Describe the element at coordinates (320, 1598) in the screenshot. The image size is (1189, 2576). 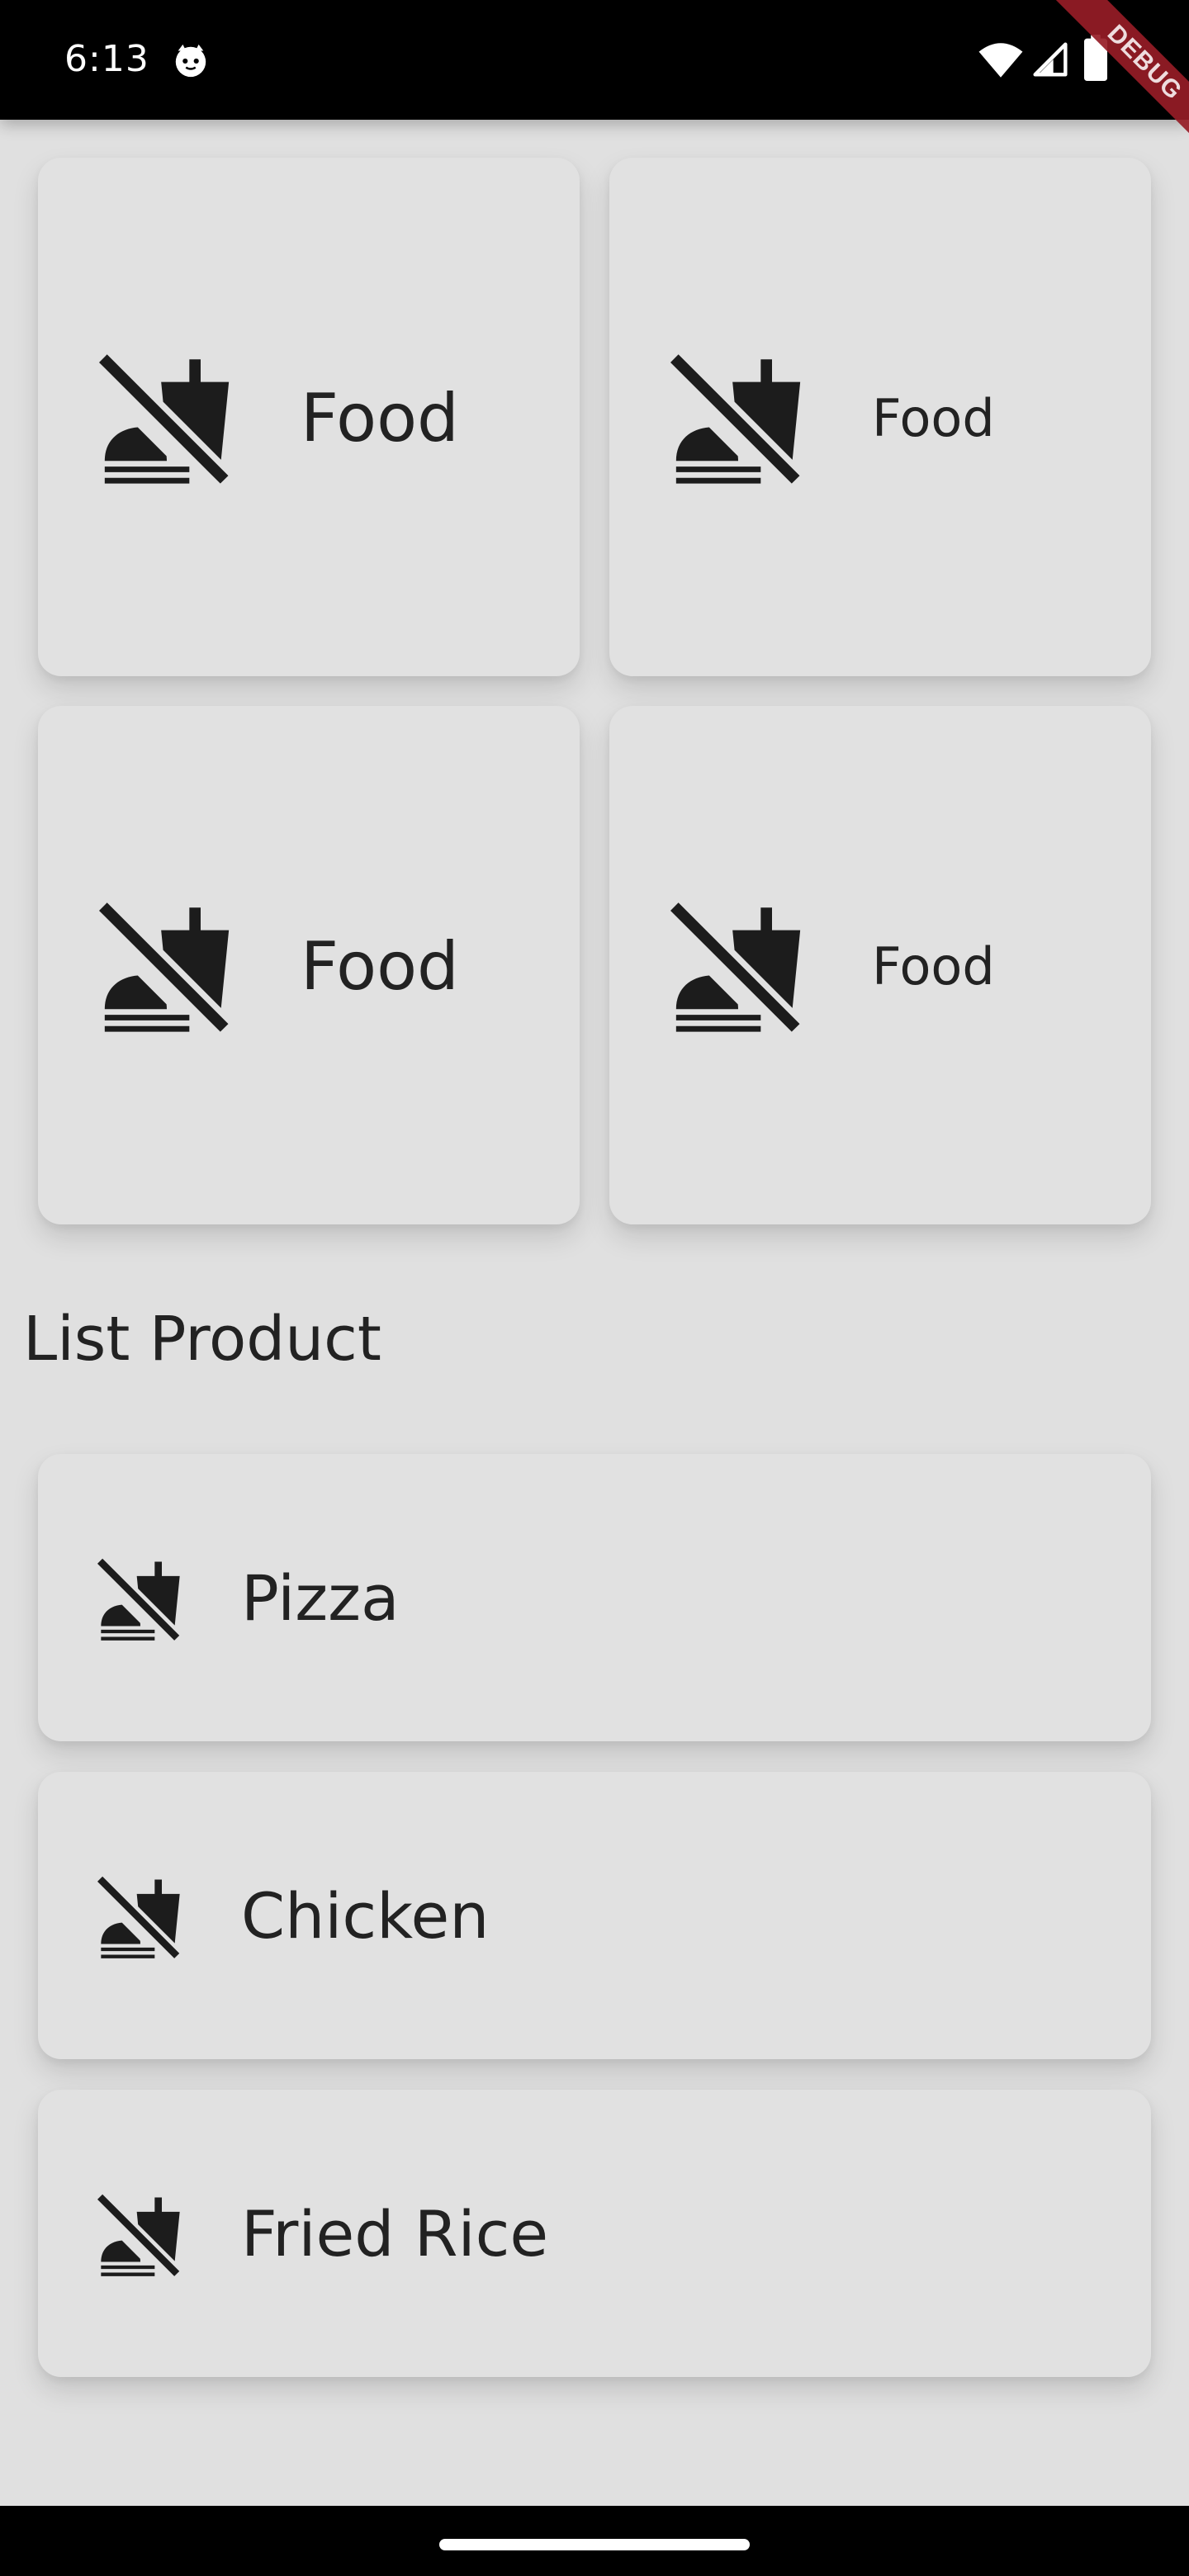
I see `product-name: Pizza` at that location.